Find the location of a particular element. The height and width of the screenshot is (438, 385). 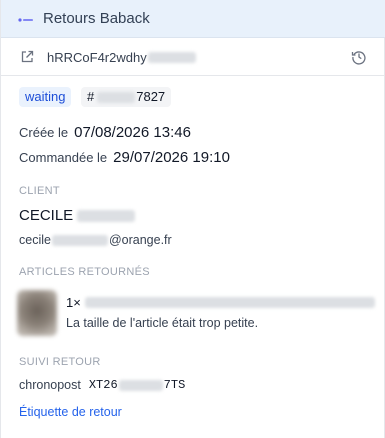

ordered-value: 29/07/2026 19:10 is located at coordinates (171, 157).